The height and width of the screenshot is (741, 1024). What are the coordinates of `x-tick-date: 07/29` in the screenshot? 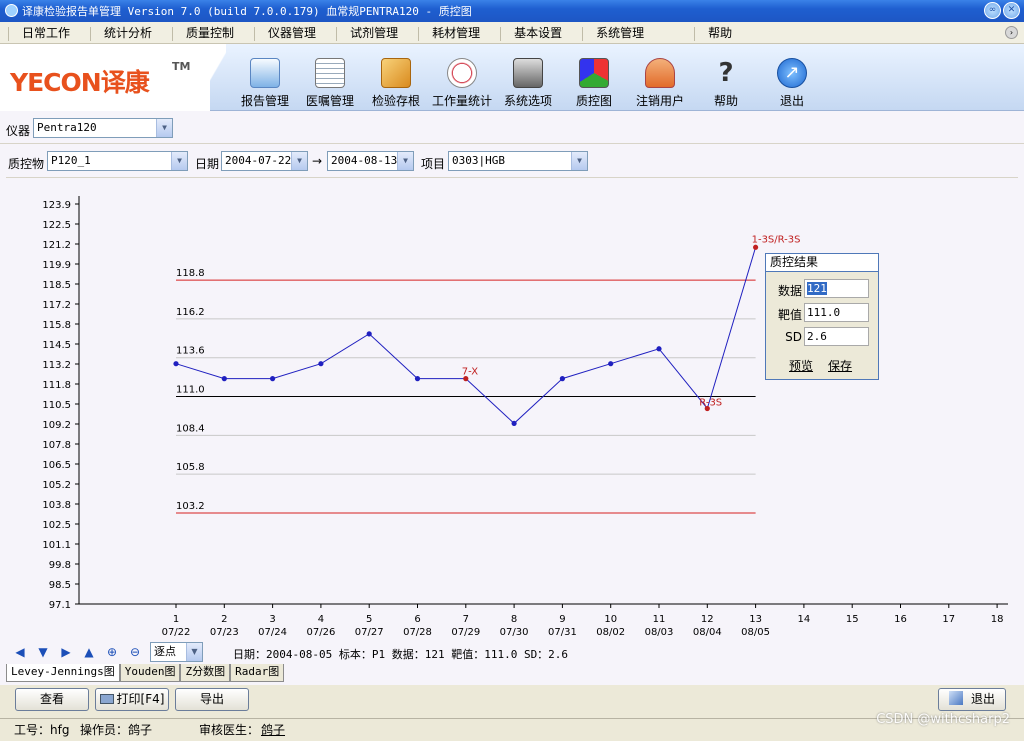 It's located at (465, 632).